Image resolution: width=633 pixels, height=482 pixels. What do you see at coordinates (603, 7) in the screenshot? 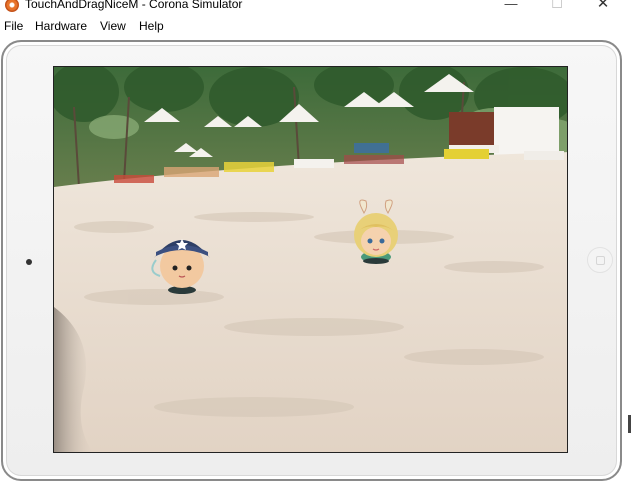
I see `close-button: ✕` at bounding box center [603, 7].